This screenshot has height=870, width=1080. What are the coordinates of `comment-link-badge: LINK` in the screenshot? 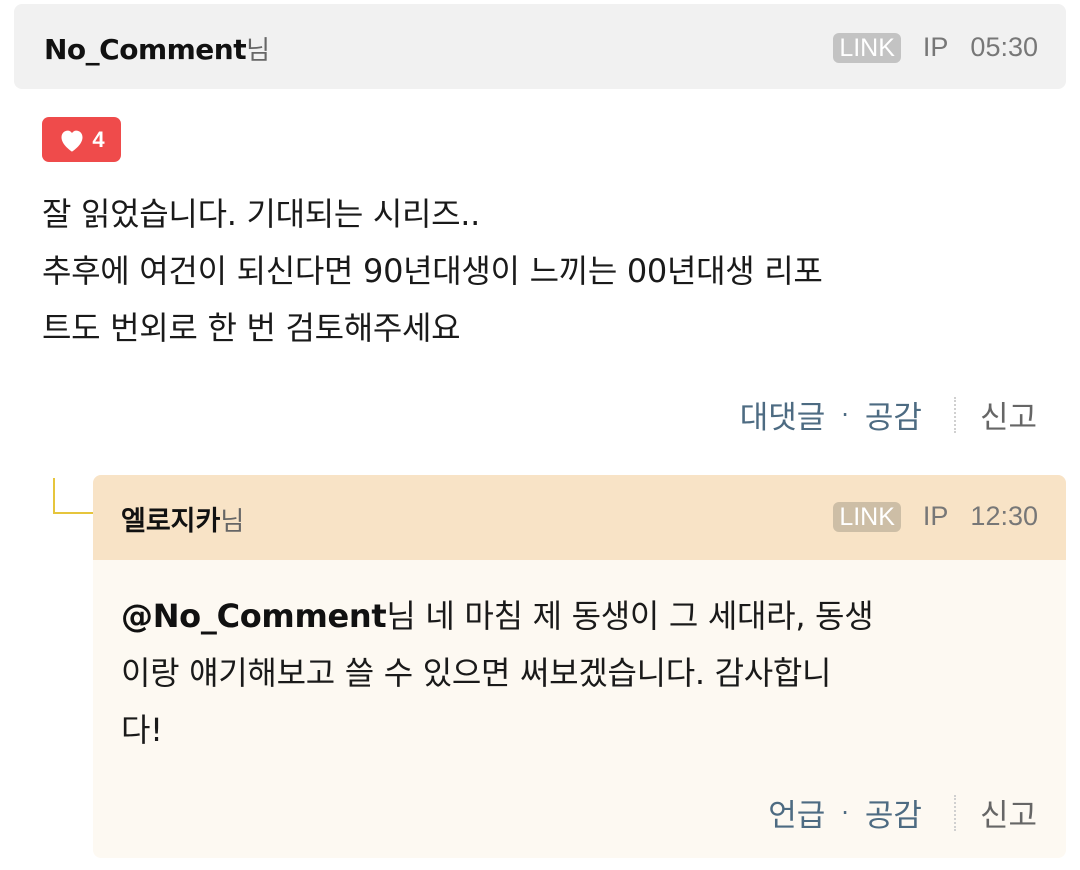 It's located at (867, 47).